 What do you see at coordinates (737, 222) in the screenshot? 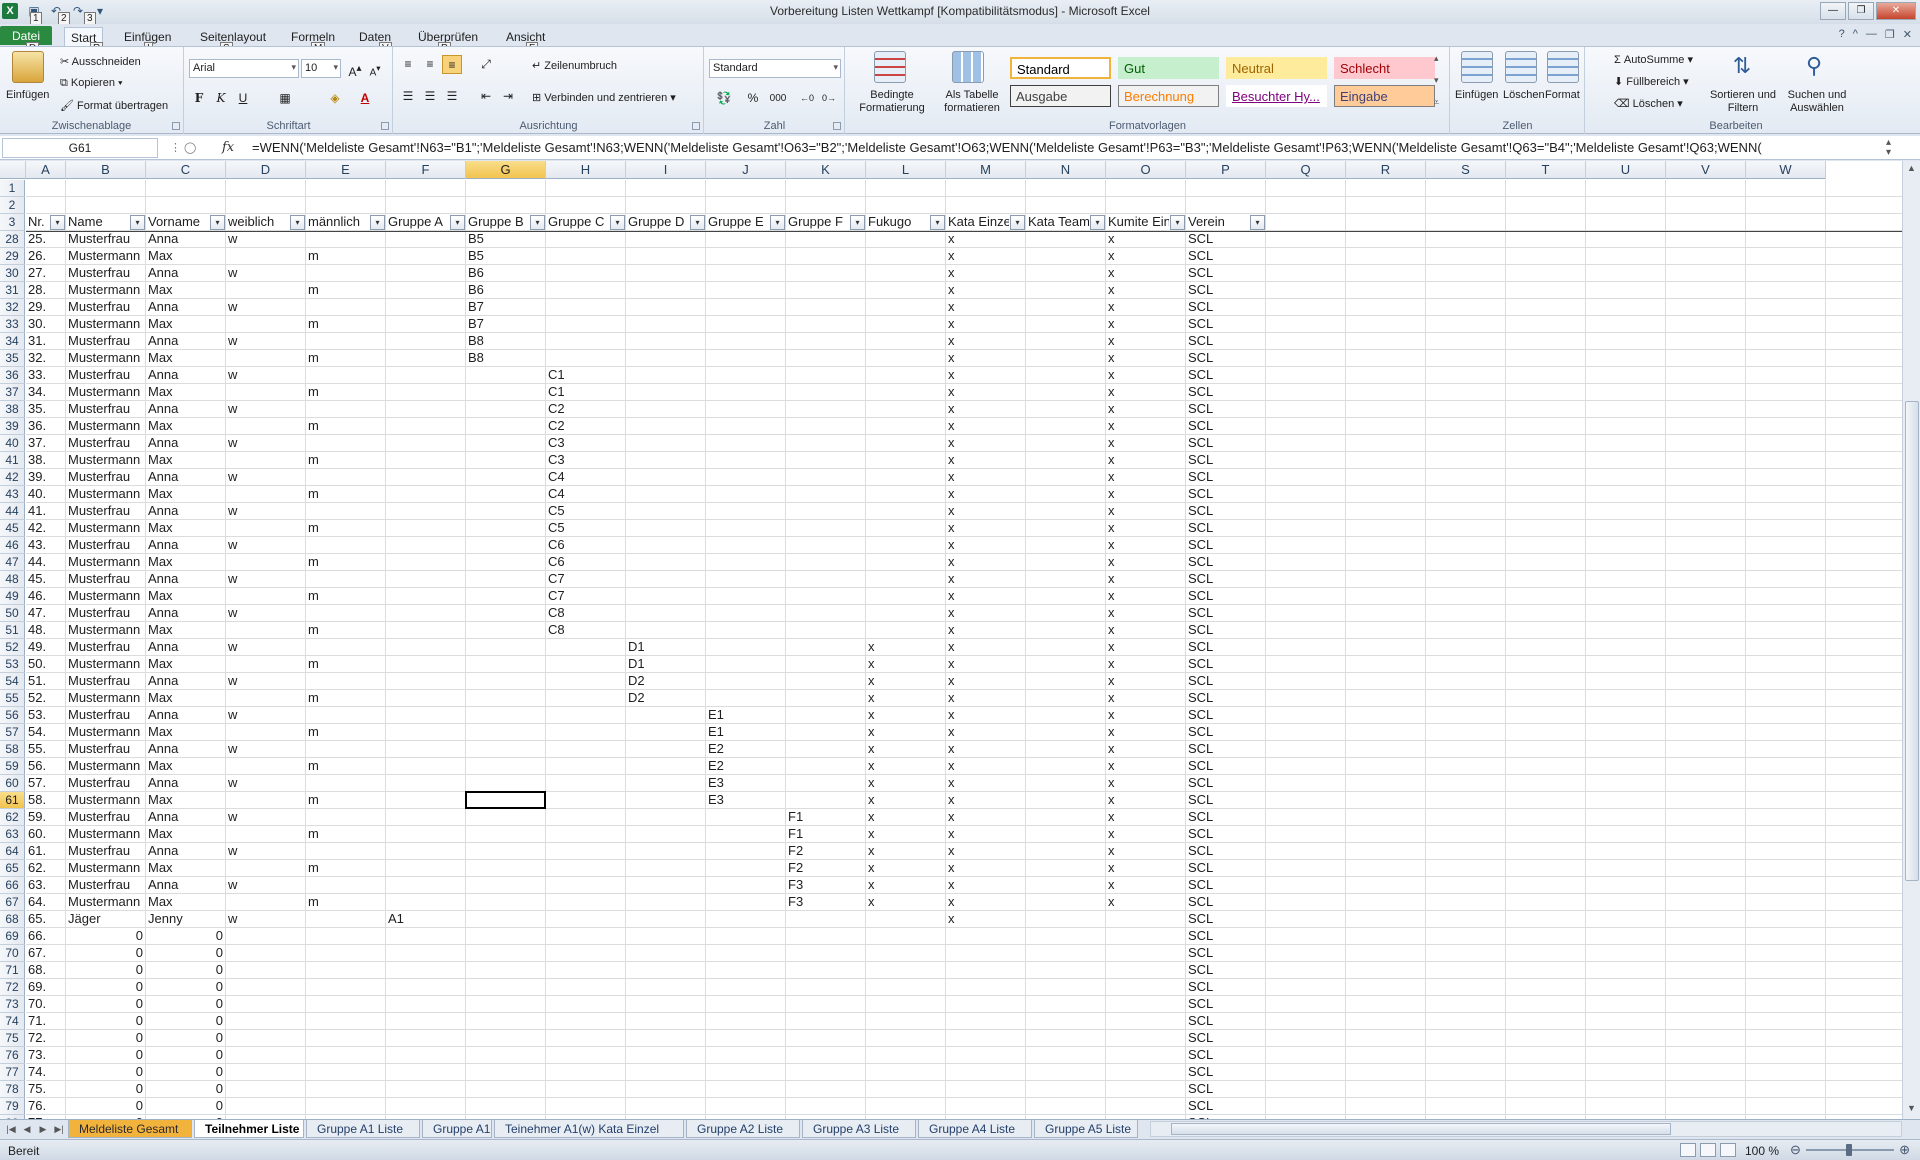
I see `column-title-cell: Gruppe E` at bounding box center [737, 222].